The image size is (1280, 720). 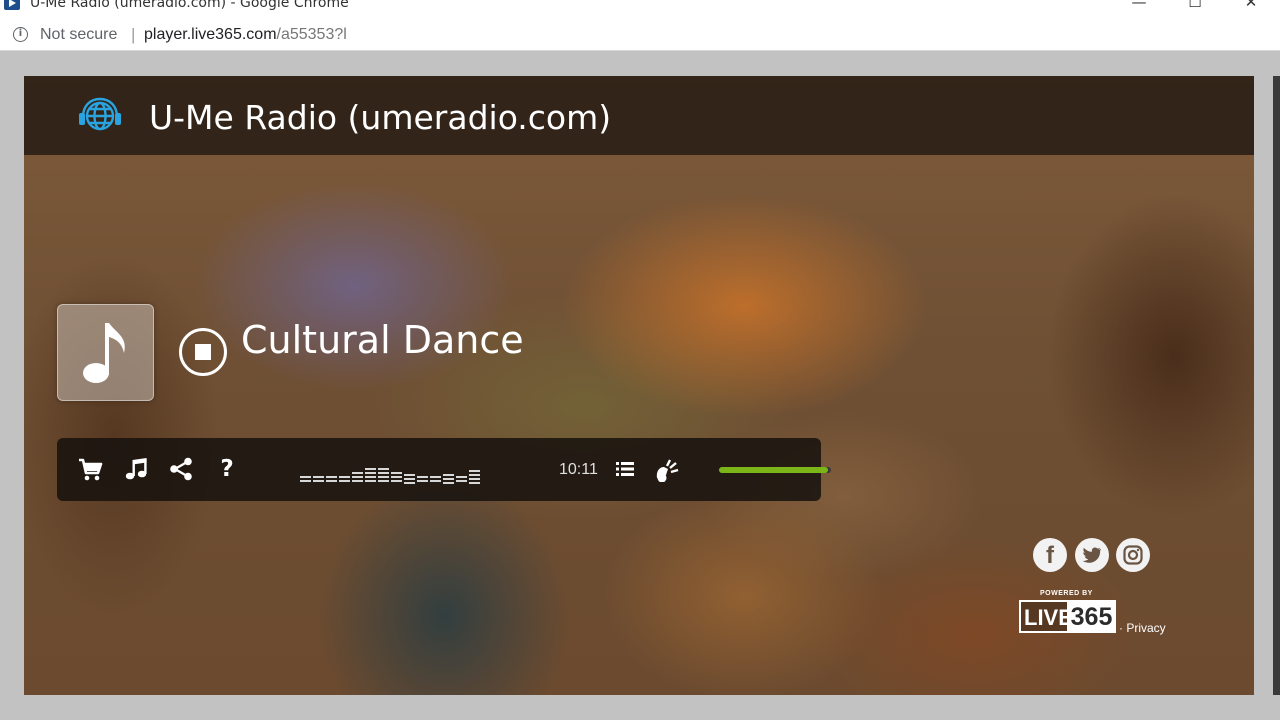 I want to click on volume-slider, so click(x=775, y=470).